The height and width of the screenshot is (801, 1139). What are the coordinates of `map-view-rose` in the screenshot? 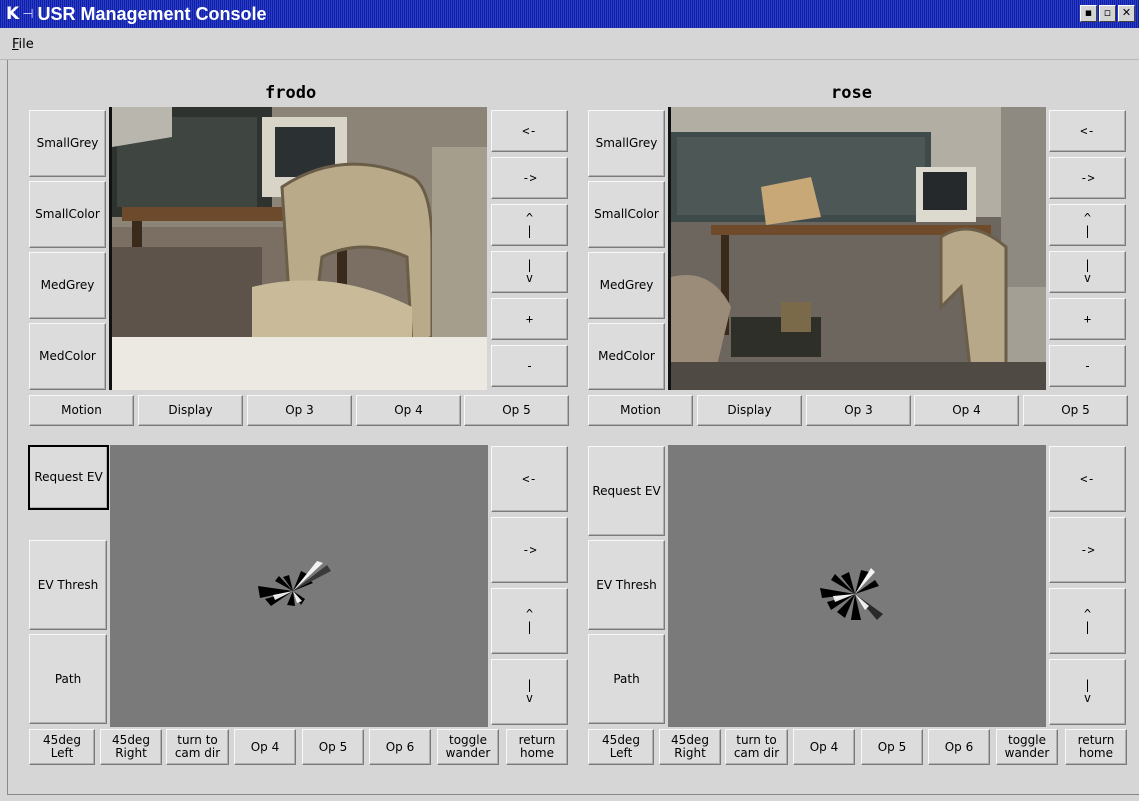 It's located at (857, 586).